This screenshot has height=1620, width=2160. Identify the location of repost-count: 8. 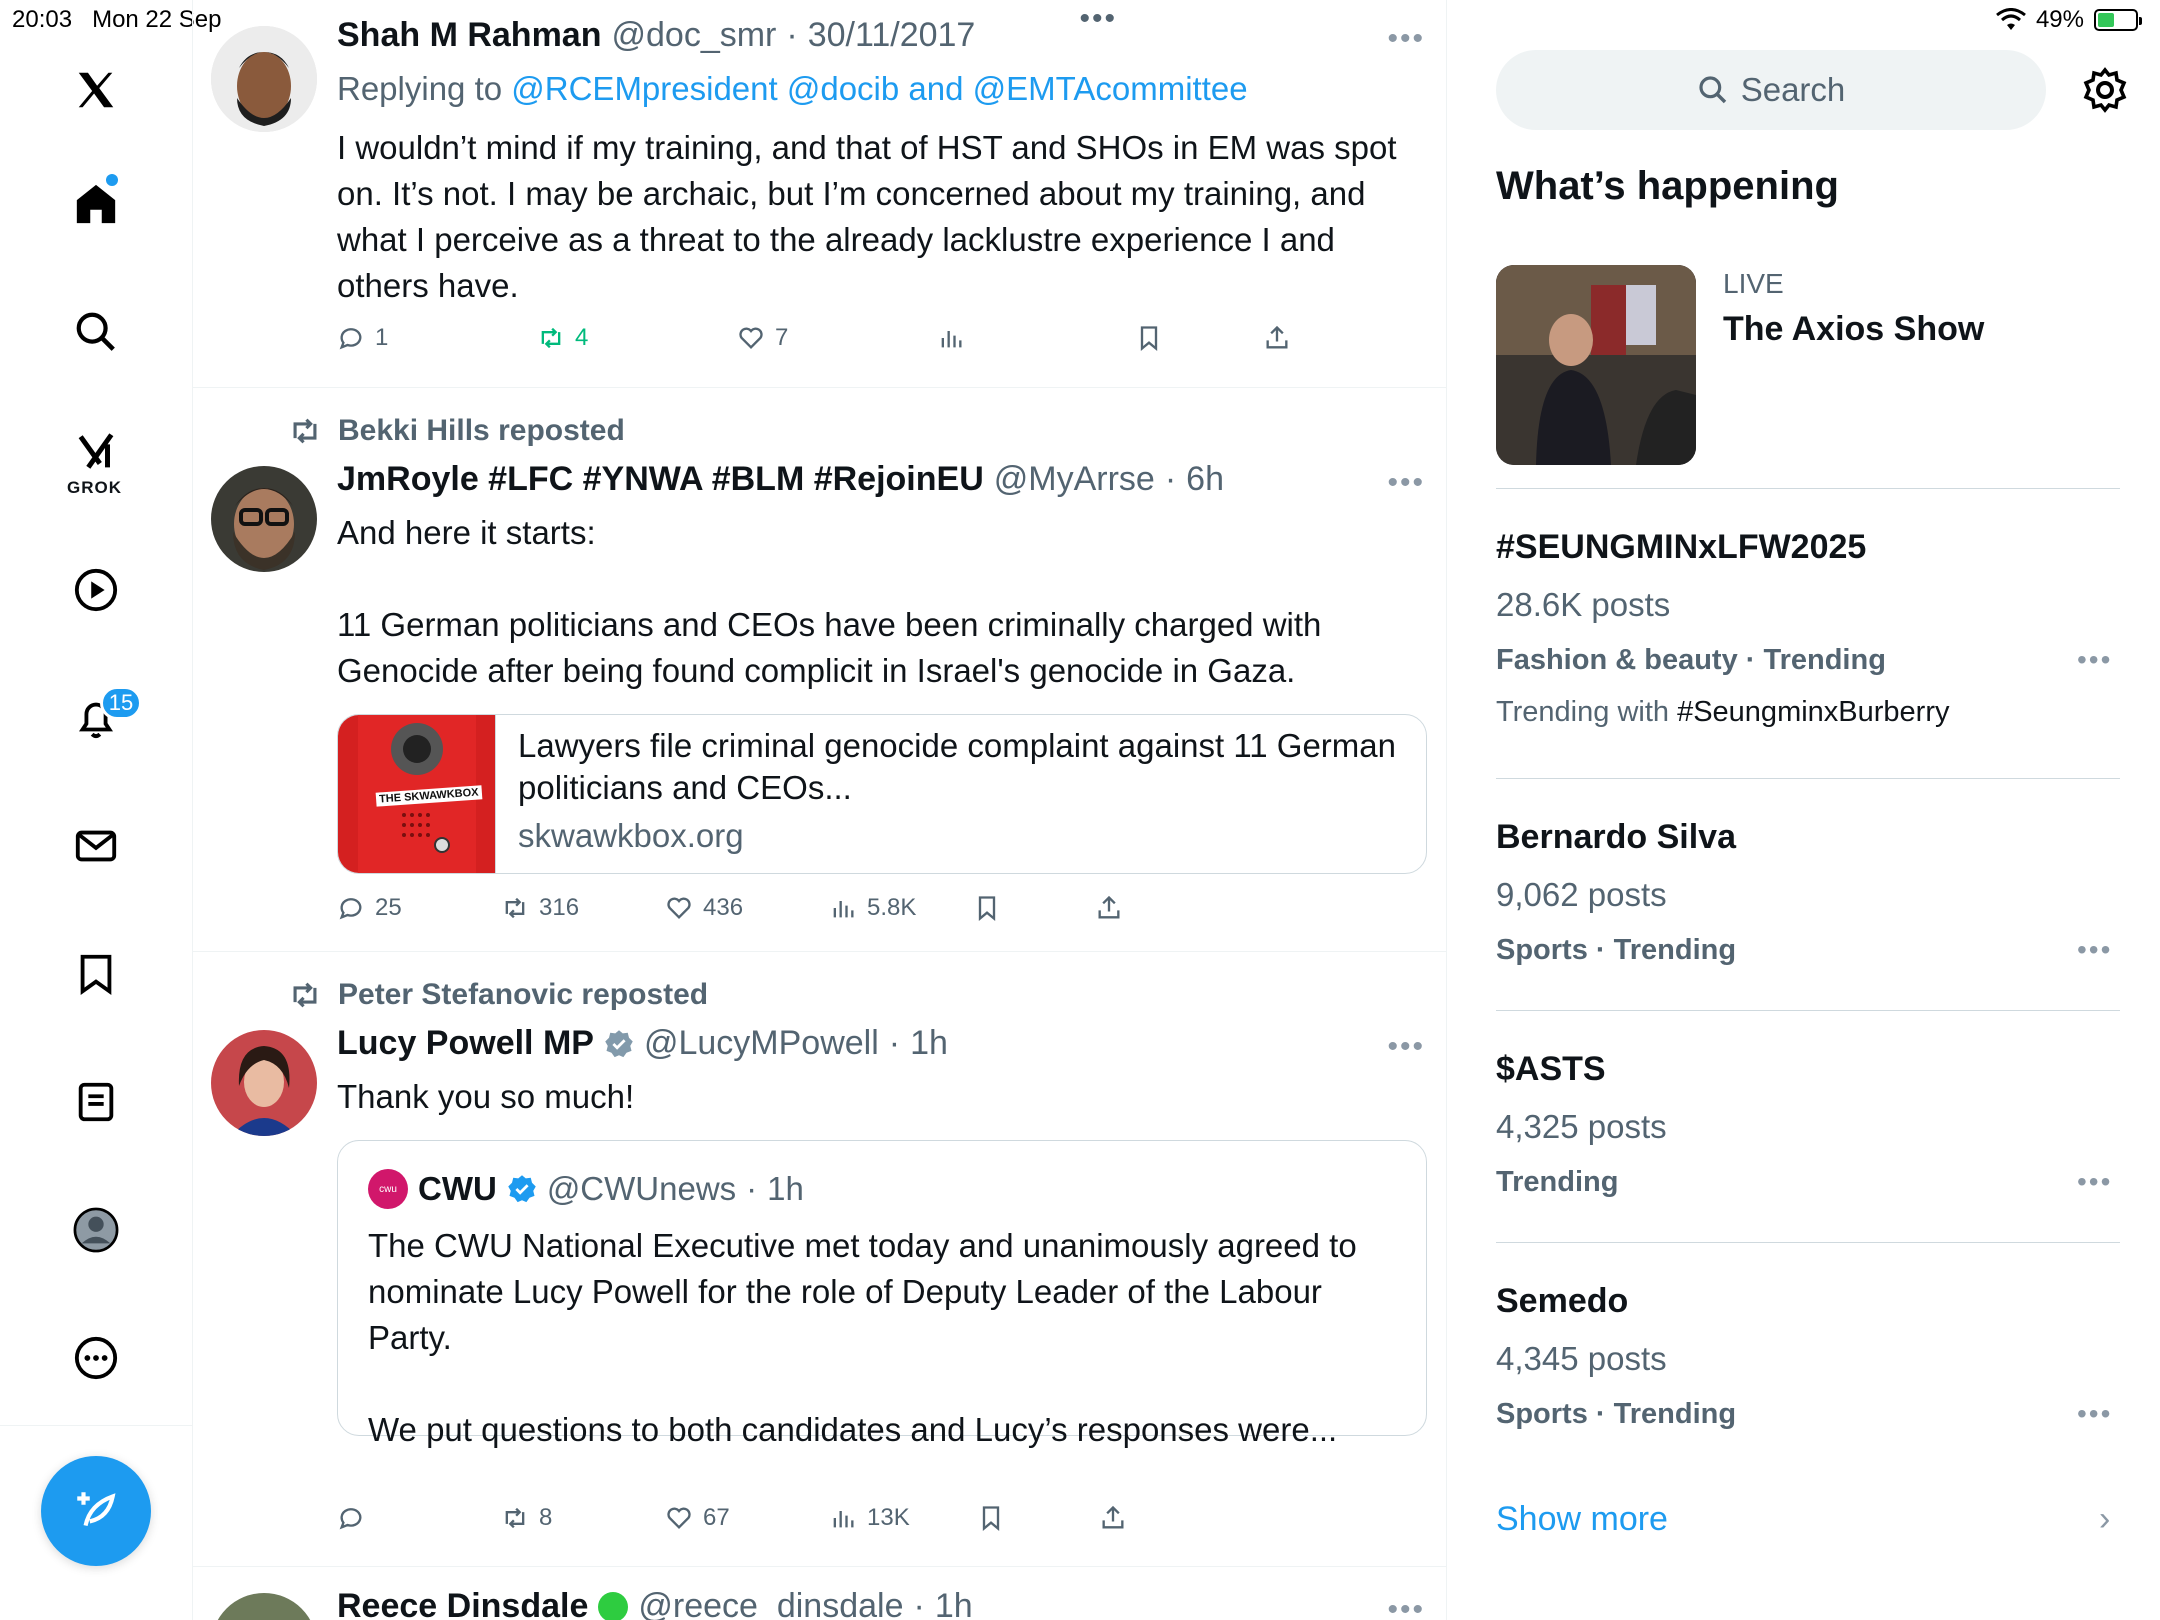
(546, 1517).